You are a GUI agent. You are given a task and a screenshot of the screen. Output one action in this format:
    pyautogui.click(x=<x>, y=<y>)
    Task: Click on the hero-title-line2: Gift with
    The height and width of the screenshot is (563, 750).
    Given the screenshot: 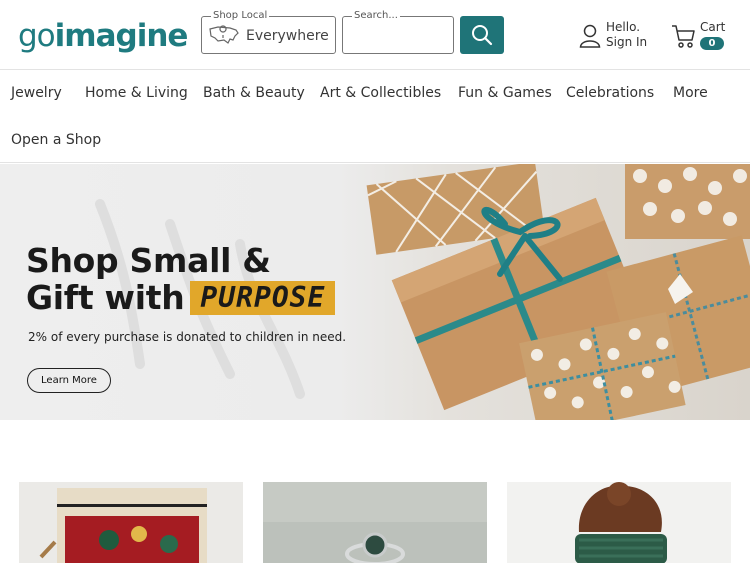 What is the action you would take?
    pyautogui.click(x=105, y=297)
    